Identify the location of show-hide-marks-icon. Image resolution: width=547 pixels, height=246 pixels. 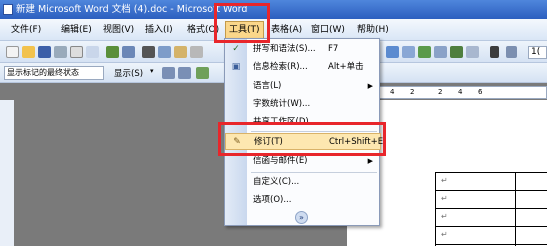
(494, 52).